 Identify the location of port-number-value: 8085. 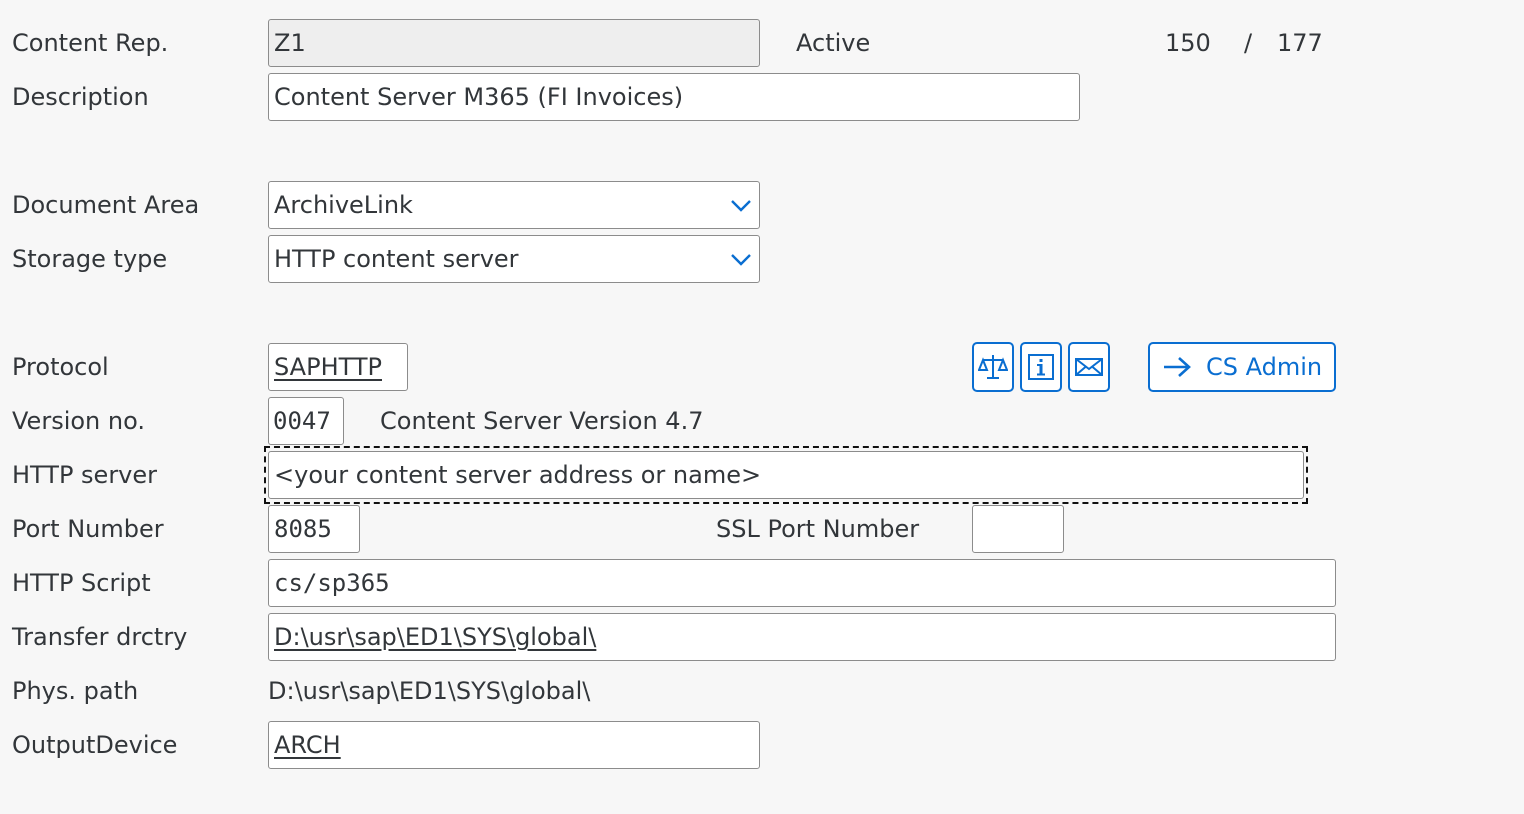
(303, 529).